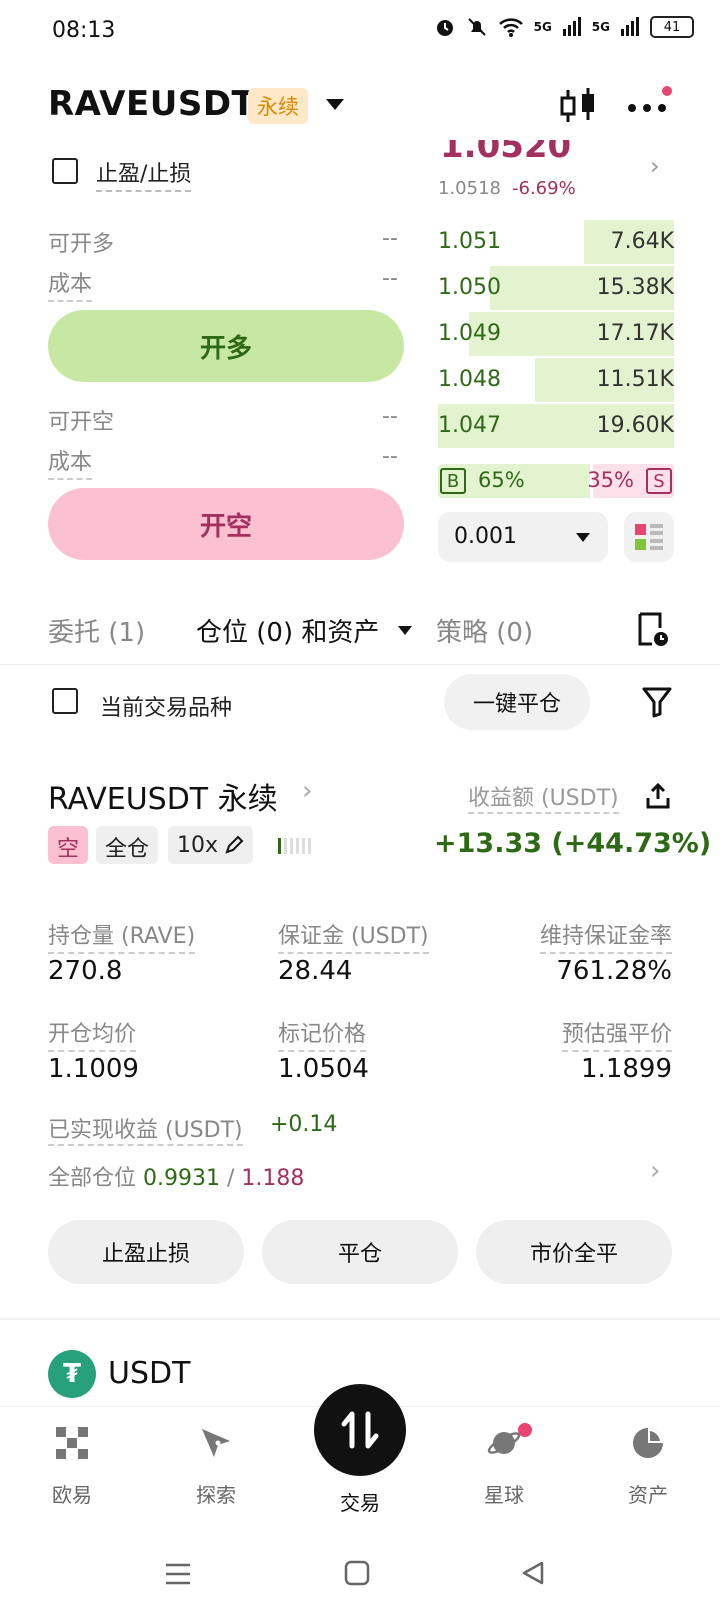 This screenshot has height=1612, width=720. I want to click on signal-icon: 5G, so click(542, 27).